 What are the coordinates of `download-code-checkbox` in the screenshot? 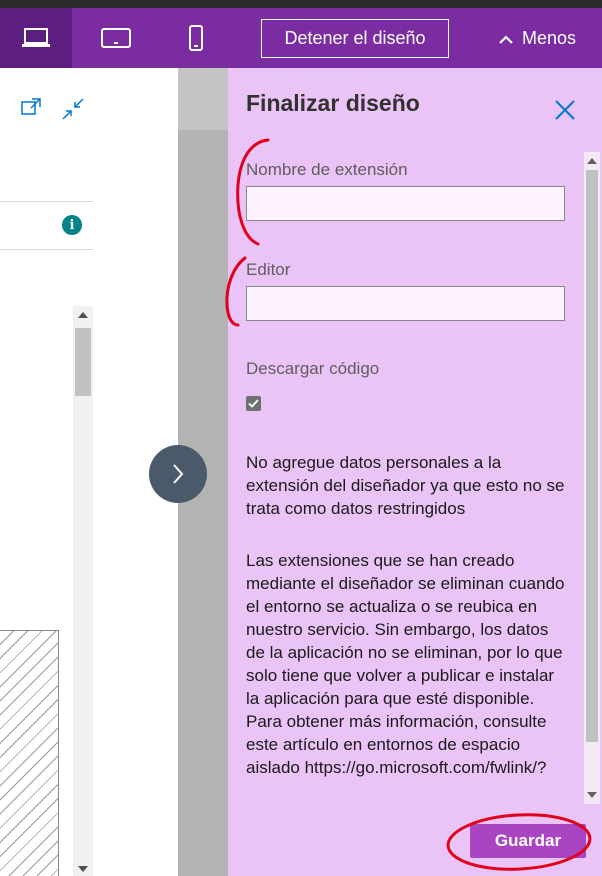 It's located at (253, 403).